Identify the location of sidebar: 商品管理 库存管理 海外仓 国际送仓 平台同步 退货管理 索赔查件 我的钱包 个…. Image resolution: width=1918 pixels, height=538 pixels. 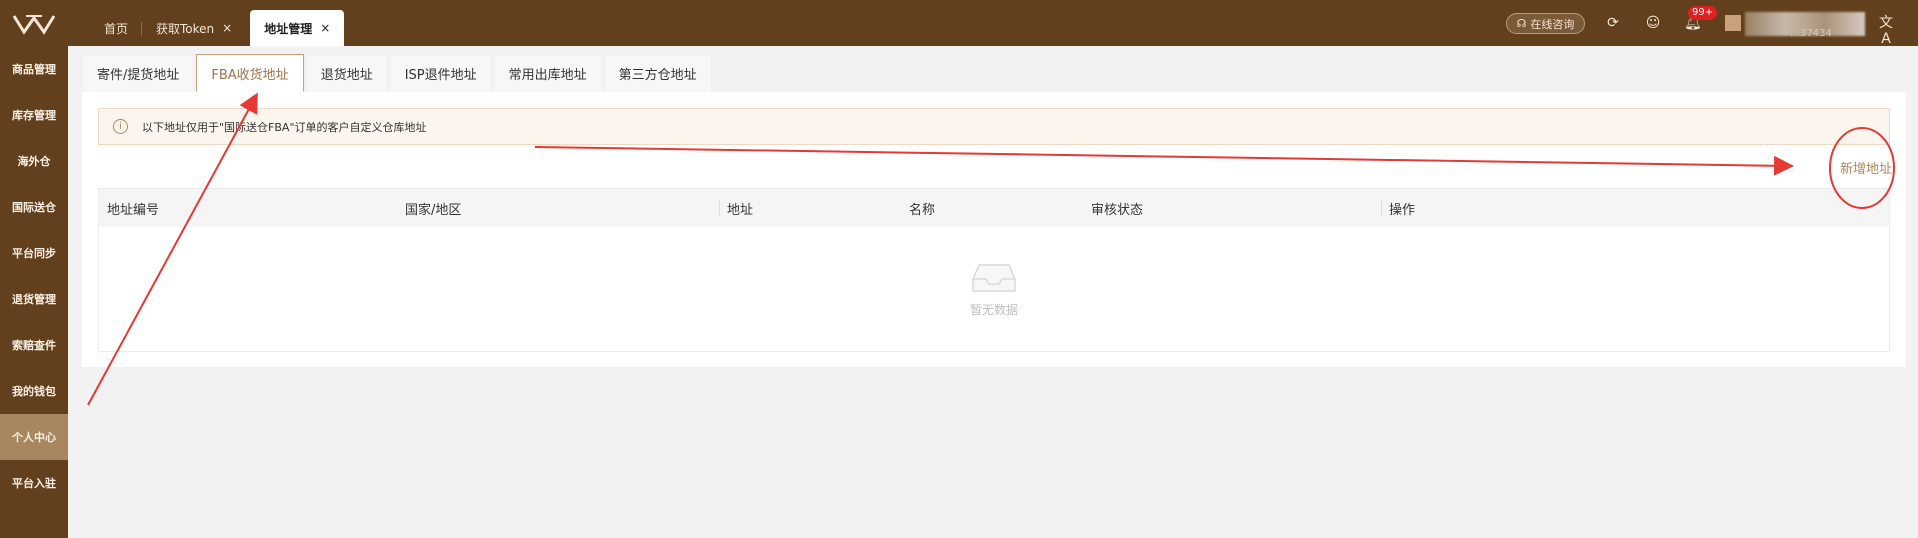
(34, 292).